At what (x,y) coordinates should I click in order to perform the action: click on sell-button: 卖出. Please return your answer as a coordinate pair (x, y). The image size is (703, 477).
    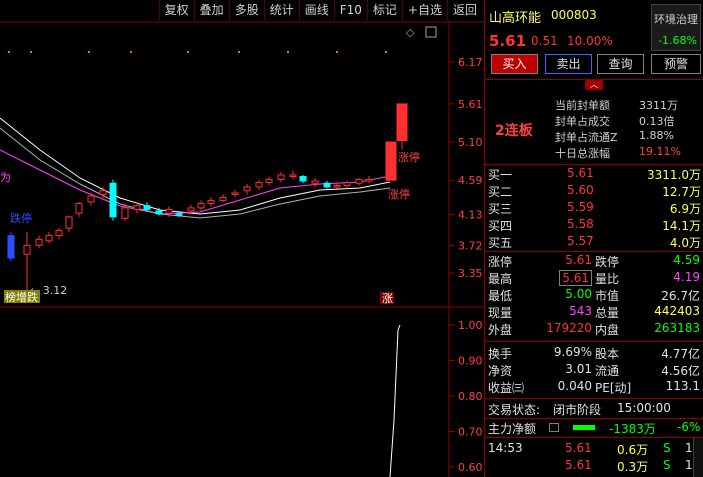
    Looking at the image, I should click on (568, 64).